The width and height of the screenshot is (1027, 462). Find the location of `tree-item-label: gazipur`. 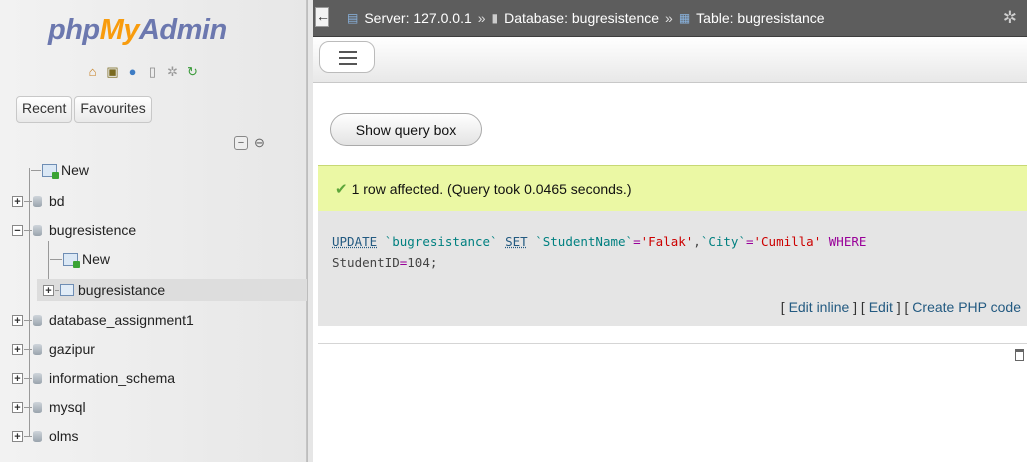

tree-item-label: gazipur is located at coordinates (72, 349).